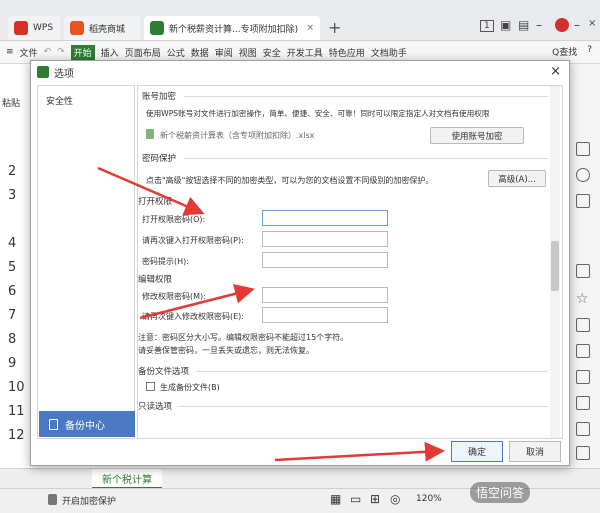 The height and width of the screenshot is (513, 600). I want to click on edit-password-confirm-label: 请再次键入修改权限密码(E):, so click(193, 316).